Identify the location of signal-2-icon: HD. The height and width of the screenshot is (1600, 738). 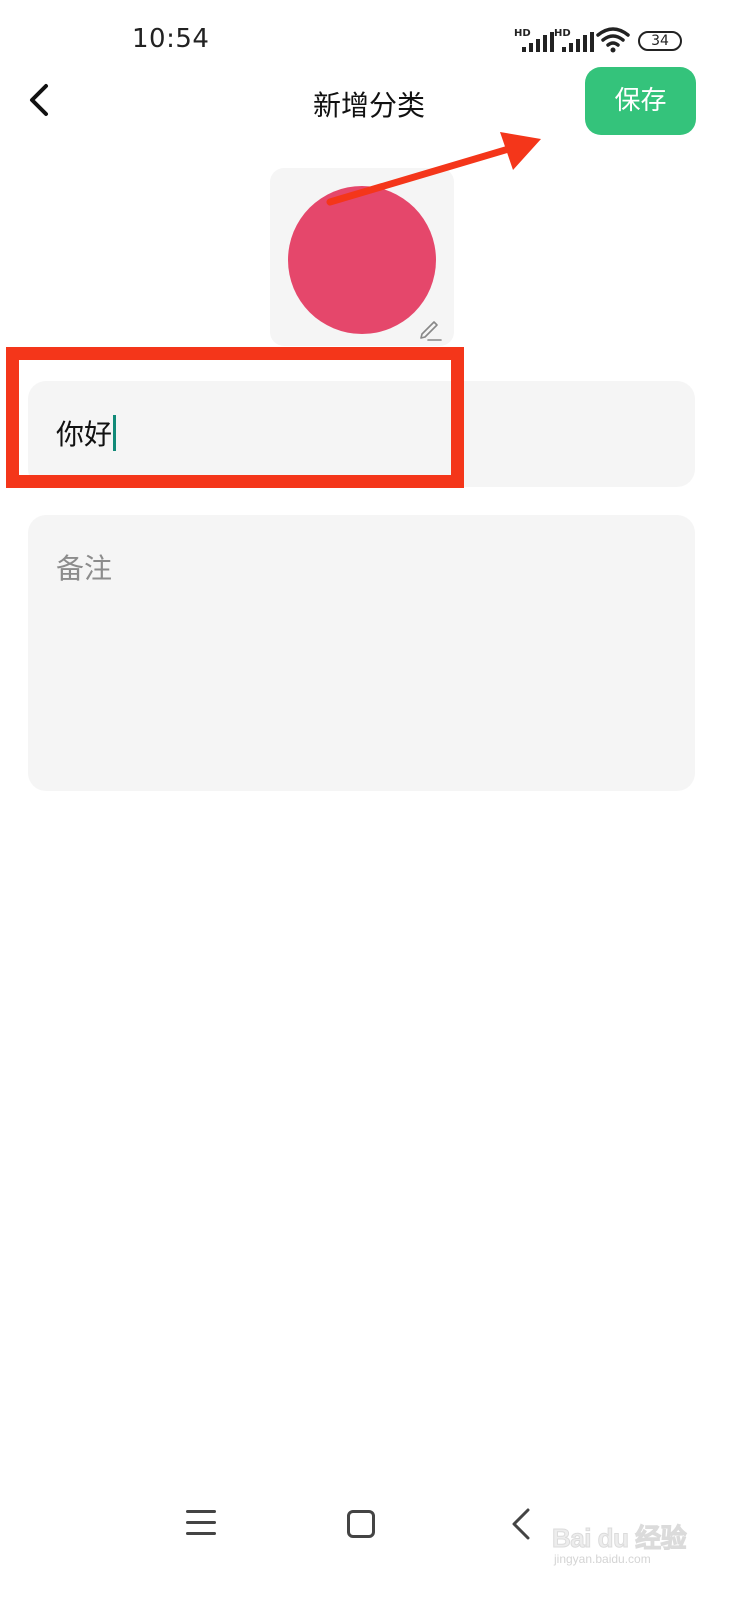
(574, 41).